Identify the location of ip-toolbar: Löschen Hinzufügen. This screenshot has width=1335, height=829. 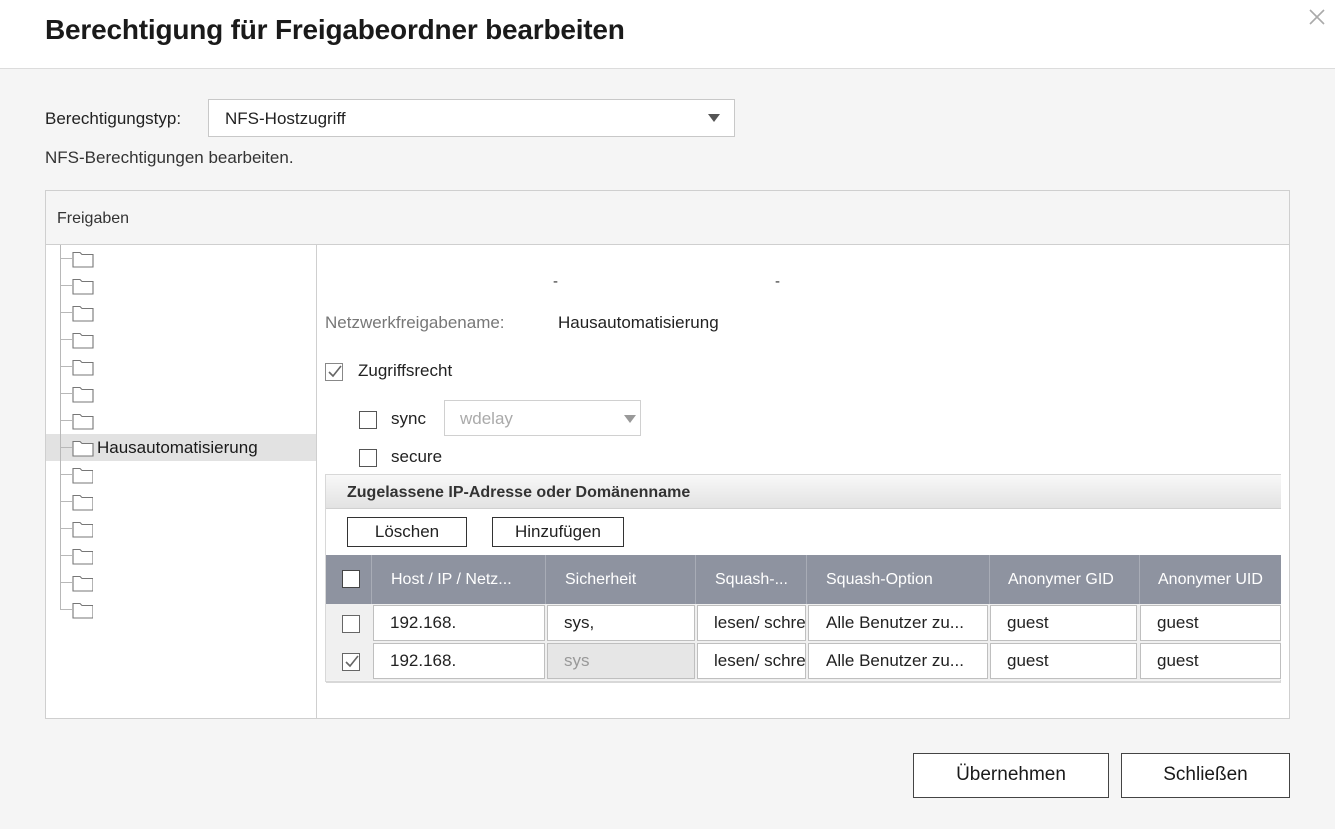
(803, 532).